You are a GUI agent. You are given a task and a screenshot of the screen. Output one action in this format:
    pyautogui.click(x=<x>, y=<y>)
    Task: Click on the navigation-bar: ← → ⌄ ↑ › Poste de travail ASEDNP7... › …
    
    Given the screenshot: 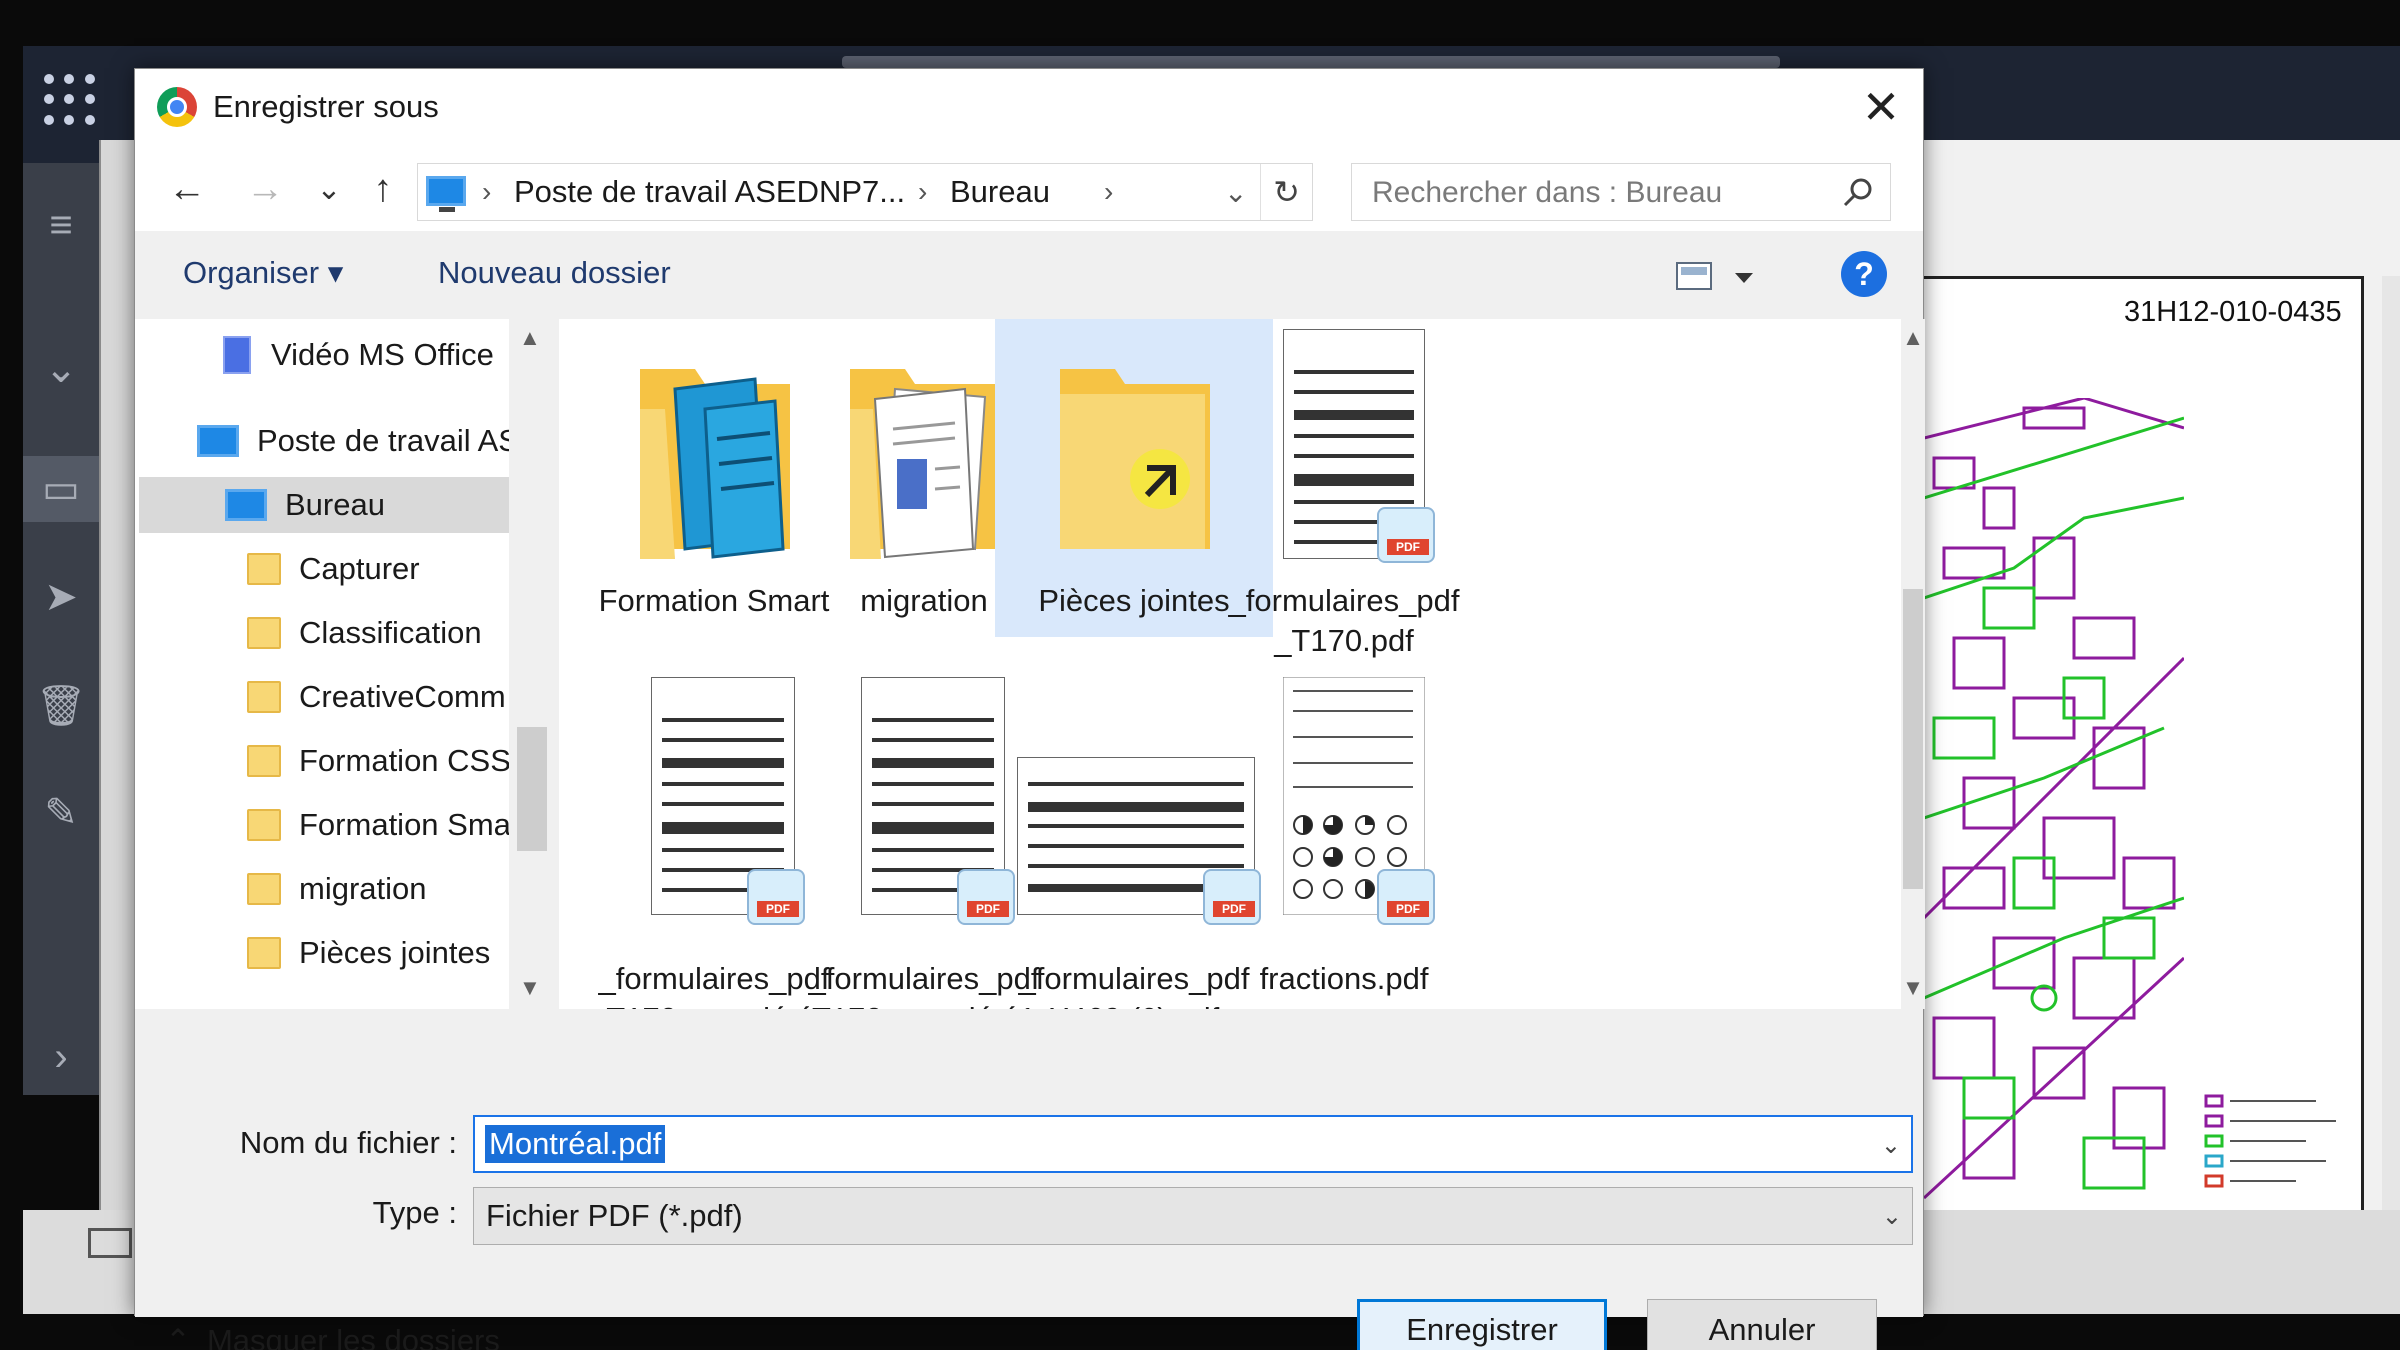 What is the action you would take?
    pyautogui.click(x=1029, y=190)
    